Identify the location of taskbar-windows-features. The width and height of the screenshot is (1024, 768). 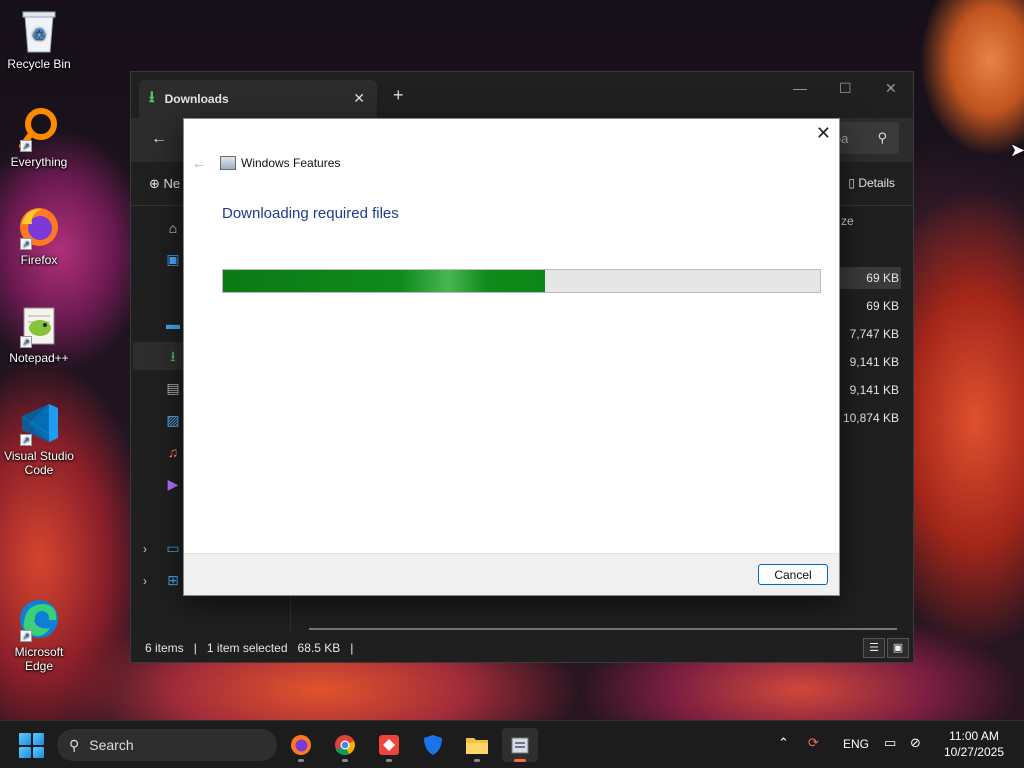
(520, 745).